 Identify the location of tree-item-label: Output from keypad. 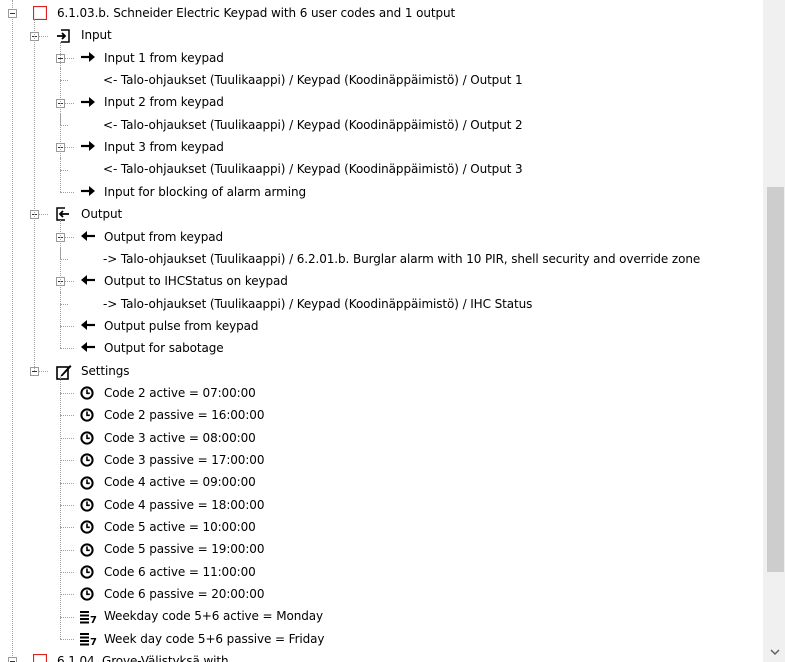
(164, 236).